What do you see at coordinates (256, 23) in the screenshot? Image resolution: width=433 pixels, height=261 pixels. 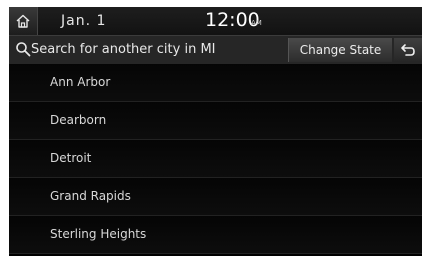 I see `ampm-indicator: AM` at bounding box center [256, 23].